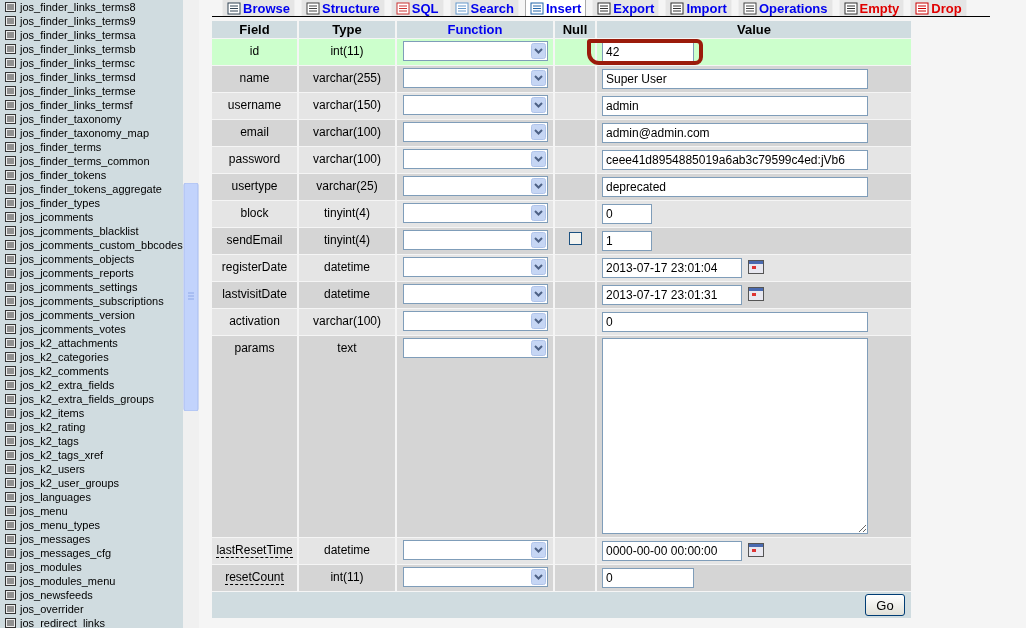  What do you see at coordinates (871, 8) in the screenshot?
I see `tab: Empty` at bounding box center [871, 8].